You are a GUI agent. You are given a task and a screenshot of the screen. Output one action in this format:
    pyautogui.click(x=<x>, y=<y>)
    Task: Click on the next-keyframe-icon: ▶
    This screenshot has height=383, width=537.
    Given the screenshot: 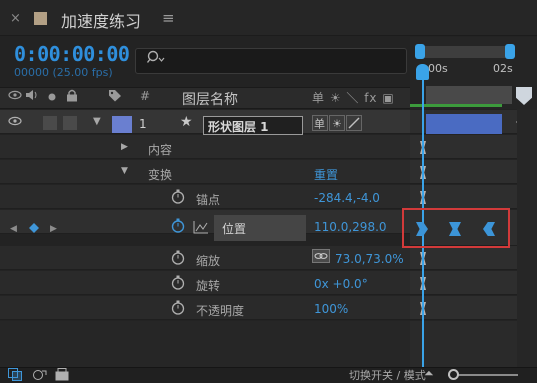 What is the action you would take?
    pyautogui.click(x=53, y=229)
    